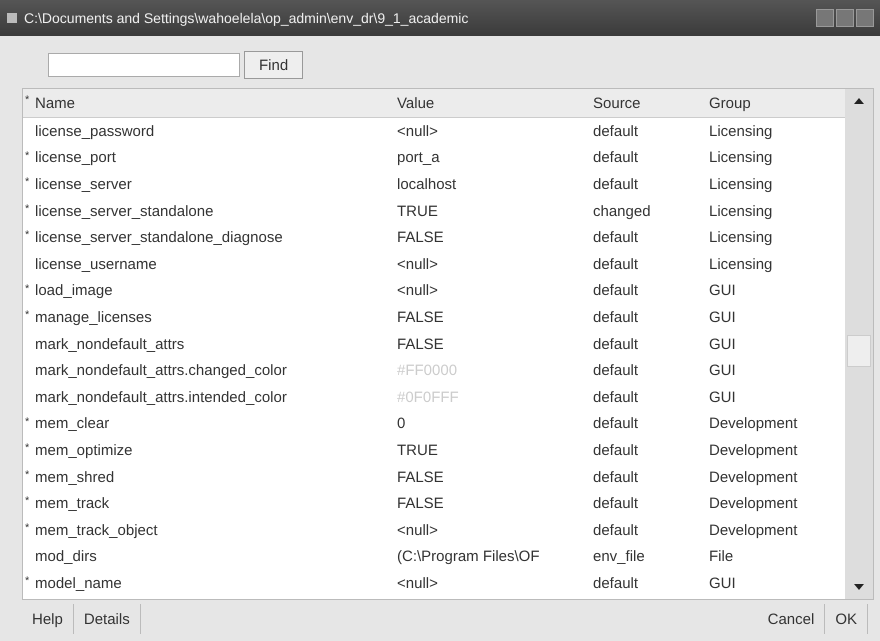 The height and width of the screenshot is (641, 880). Describe the element at coordinates (124, 211) in the screenshot. I see `table-cell-text: license_server_standalone` at that location.